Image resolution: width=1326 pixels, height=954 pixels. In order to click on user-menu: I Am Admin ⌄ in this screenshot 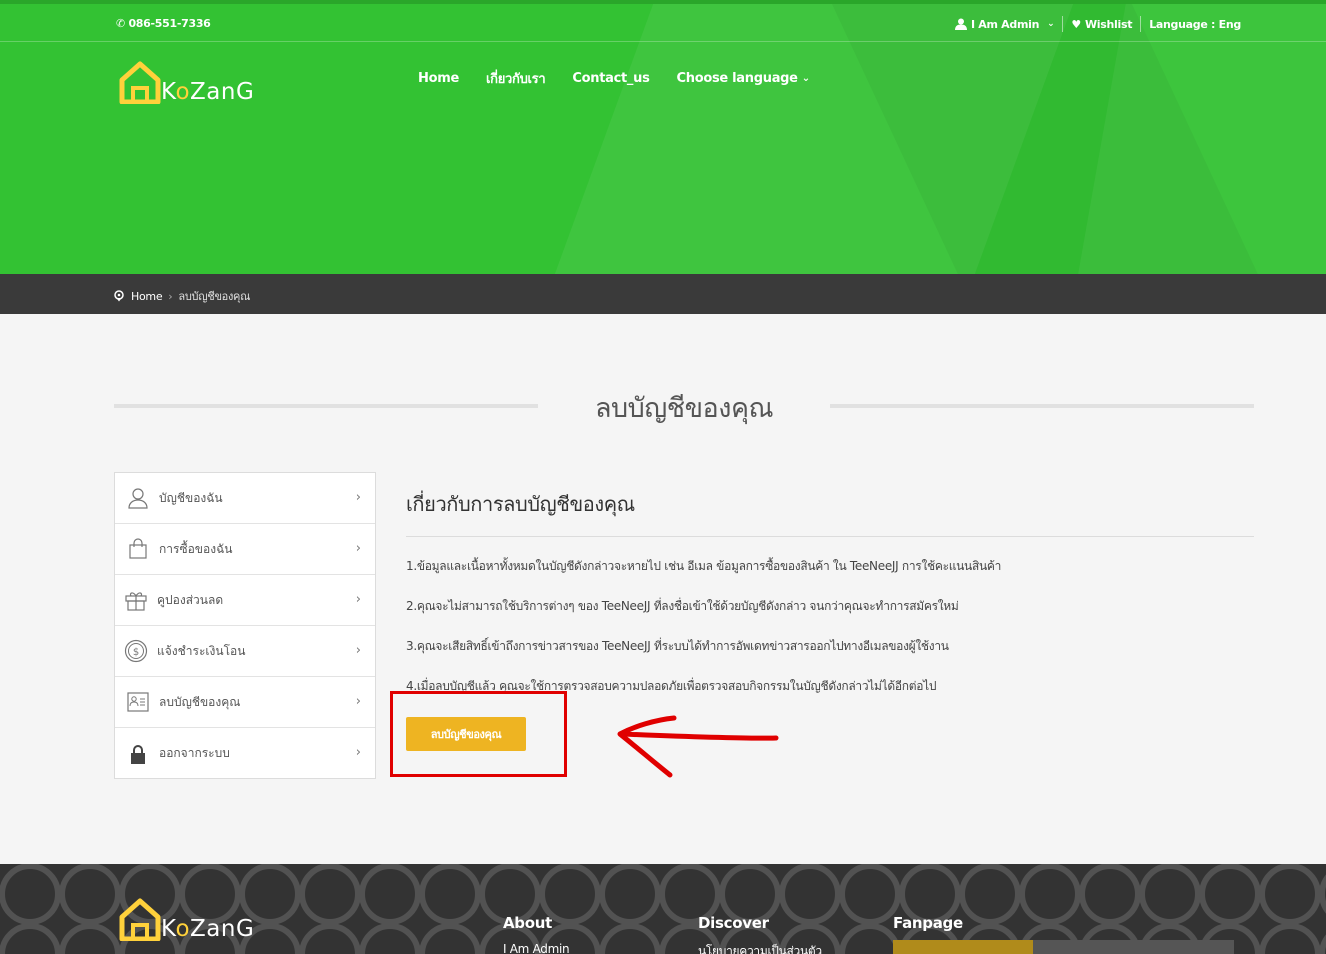, I will do `click(1004, 24)`.